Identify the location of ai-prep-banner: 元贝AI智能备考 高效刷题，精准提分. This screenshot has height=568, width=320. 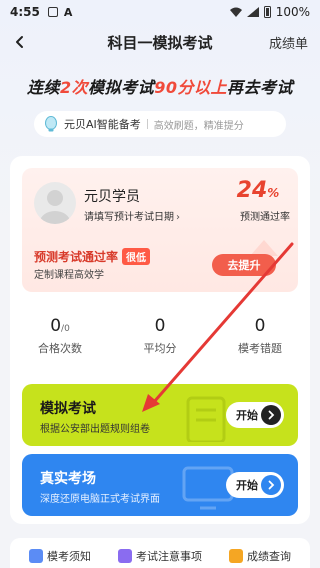
(160, 124).